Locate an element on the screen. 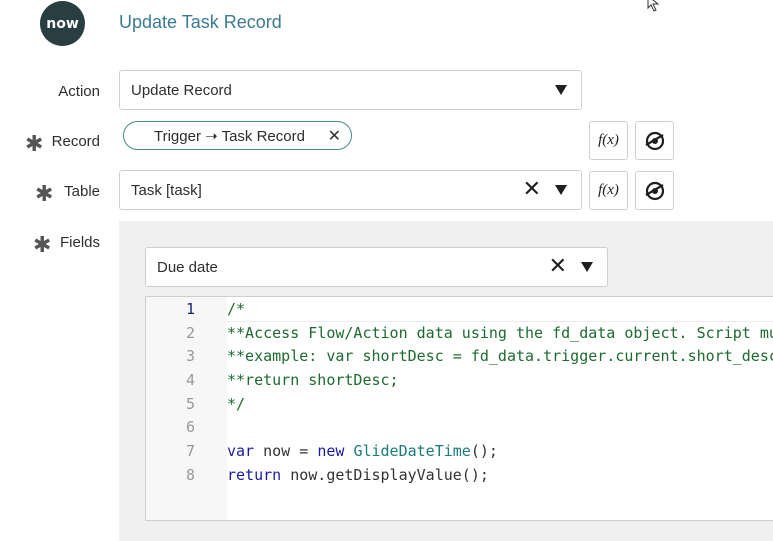  field-select: Due date ✕ is located at coordinates (376, 267).